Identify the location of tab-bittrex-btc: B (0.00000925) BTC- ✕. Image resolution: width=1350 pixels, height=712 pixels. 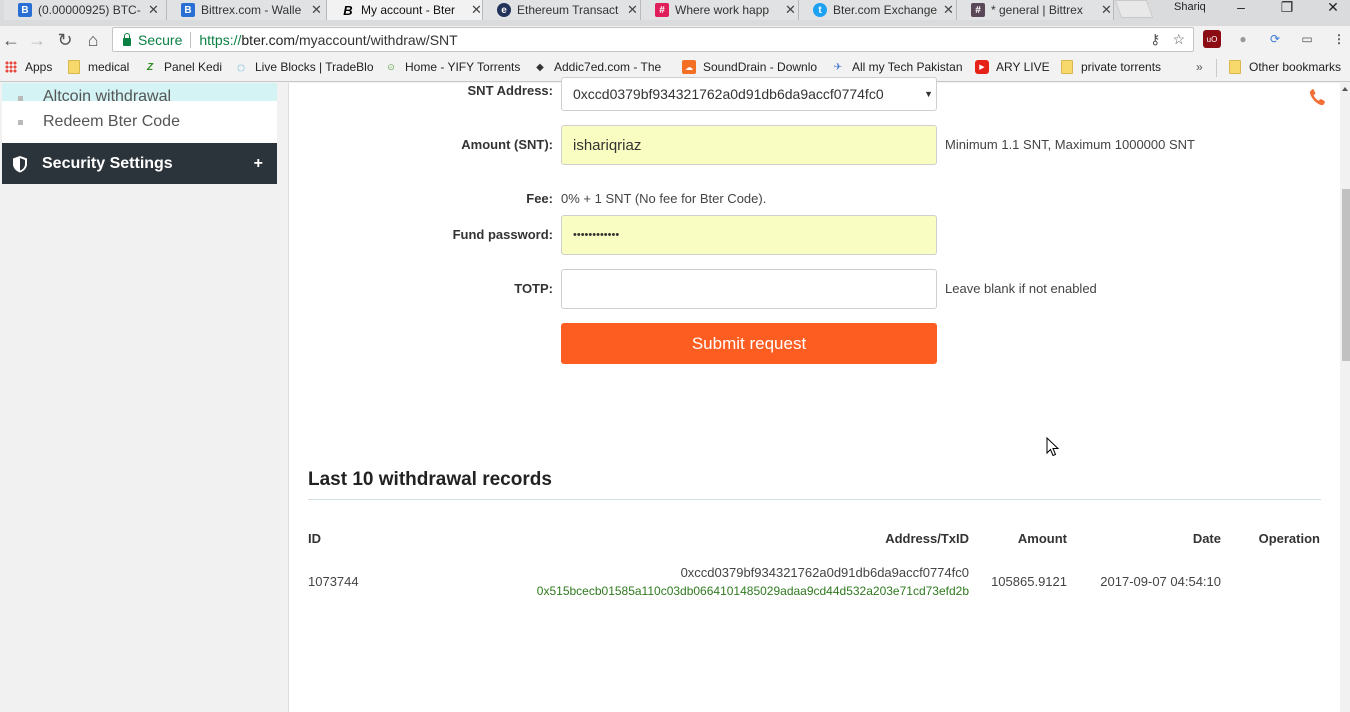
(85, 10).